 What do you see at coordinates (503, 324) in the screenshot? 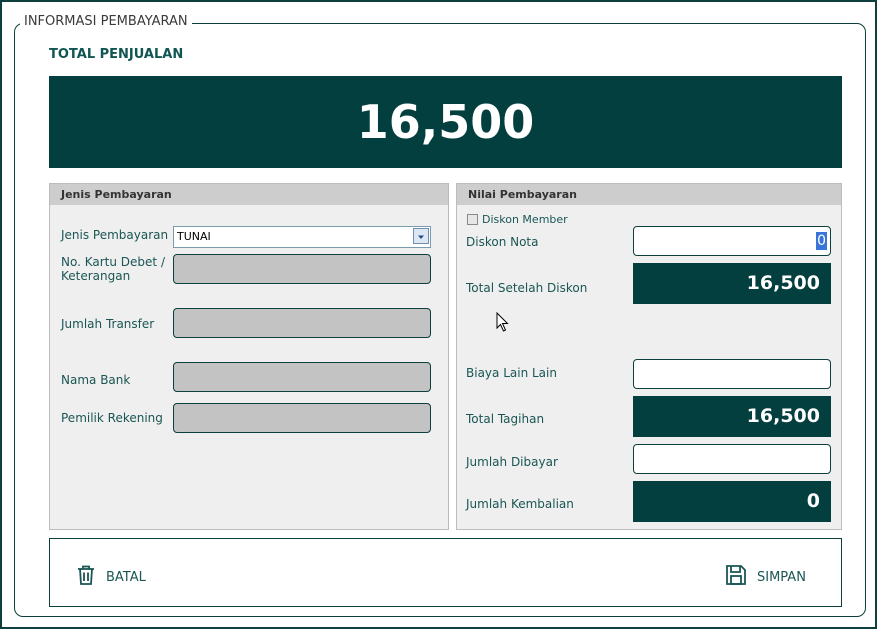
I see `mouse-cursor-icon` at bounding box center [503, 324].